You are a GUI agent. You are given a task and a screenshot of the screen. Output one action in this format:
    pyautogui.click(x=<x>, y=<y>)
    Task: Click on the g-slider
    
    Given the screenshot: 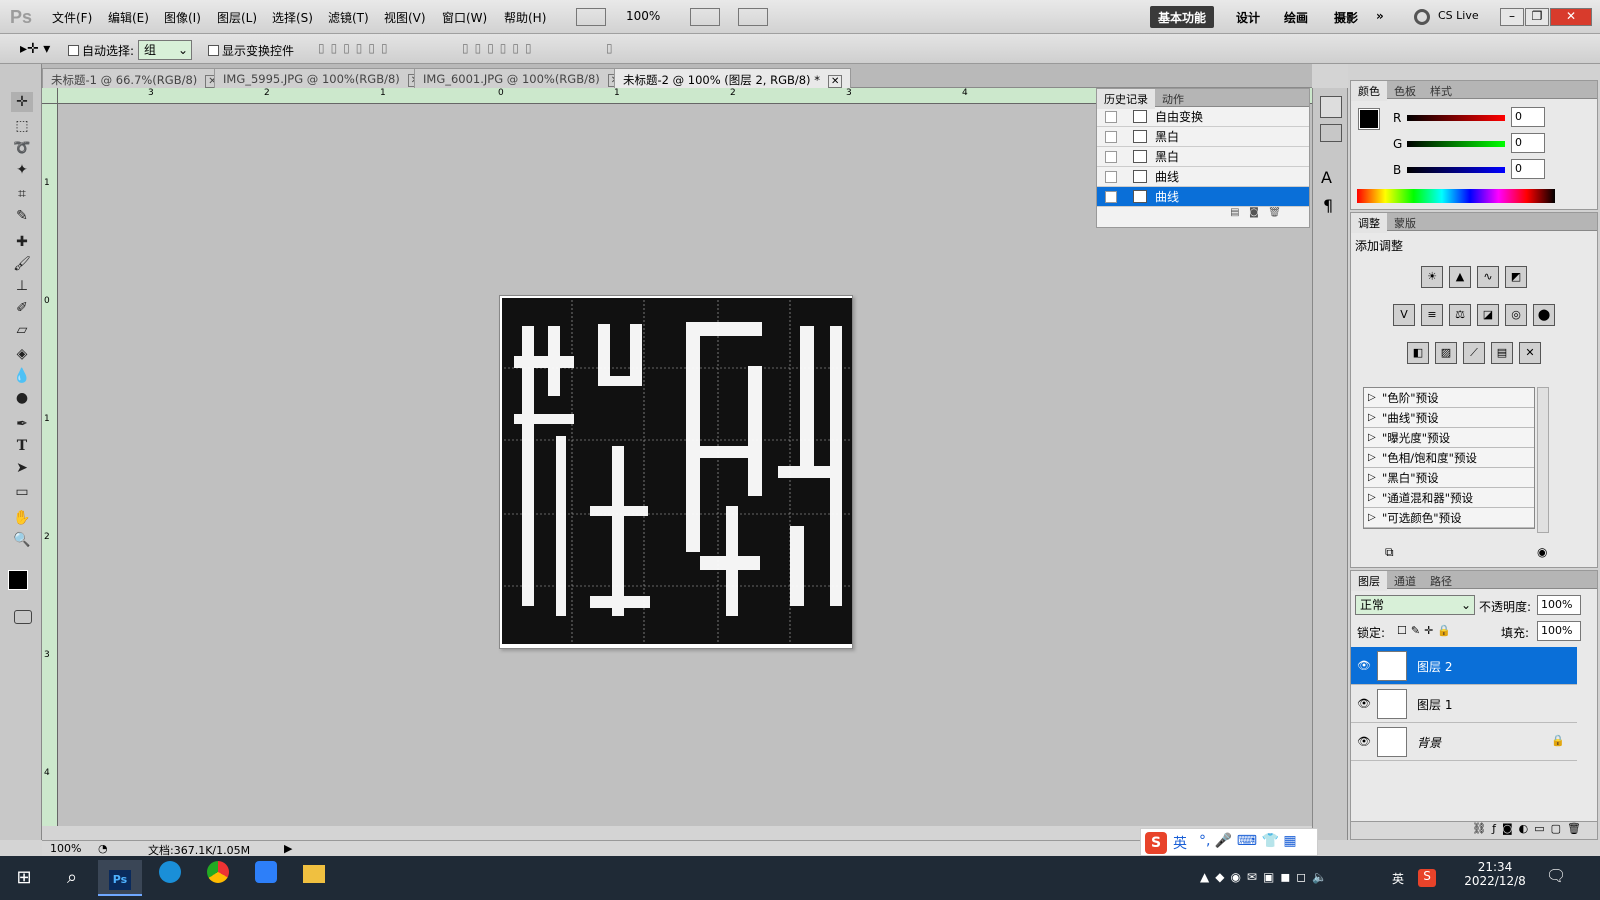 What is the action you would take?
    pyautogui.click(x=1456, y=144)
    